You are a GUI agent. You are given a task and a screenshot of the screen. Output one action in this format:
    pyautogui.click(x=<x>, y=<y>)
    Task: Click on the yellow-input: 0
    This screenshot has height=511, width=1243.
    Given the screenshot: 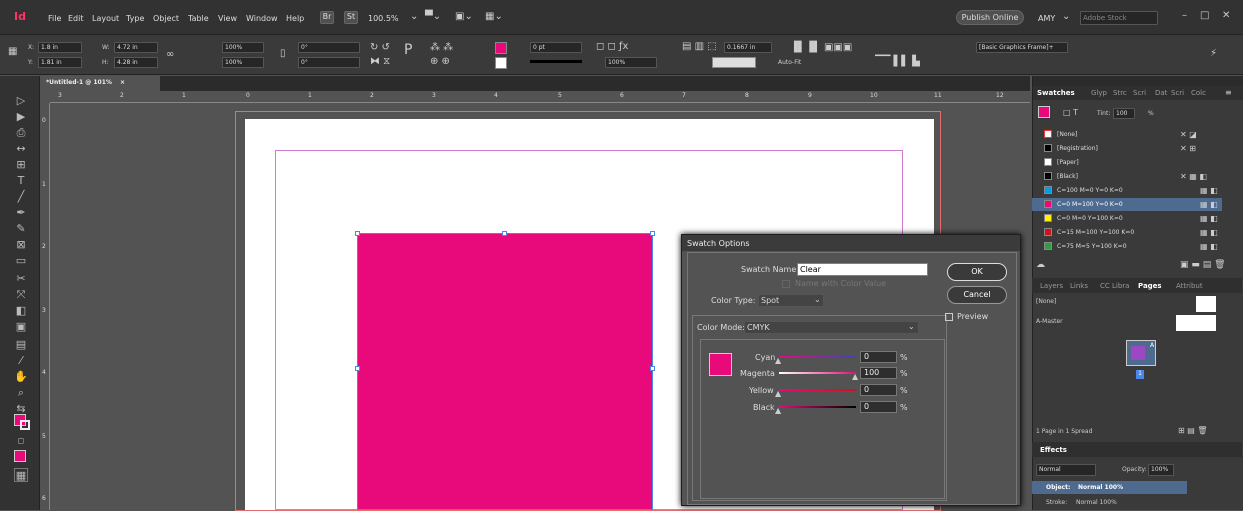 What is the action you would take?
    pyautogui.click(x=878, y=390)
    